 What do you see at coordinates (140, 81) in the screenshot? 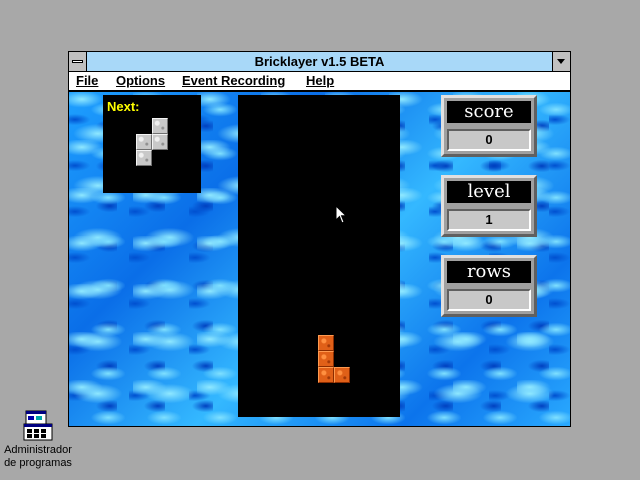
I see `menu-options: Options` at bounding box center [140, 81].